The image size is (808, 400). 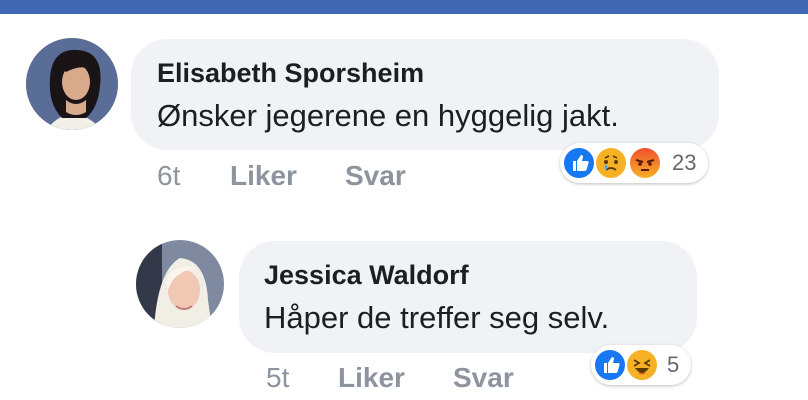 I want to click on comment-time: 6t, so click(x=168, y=176).